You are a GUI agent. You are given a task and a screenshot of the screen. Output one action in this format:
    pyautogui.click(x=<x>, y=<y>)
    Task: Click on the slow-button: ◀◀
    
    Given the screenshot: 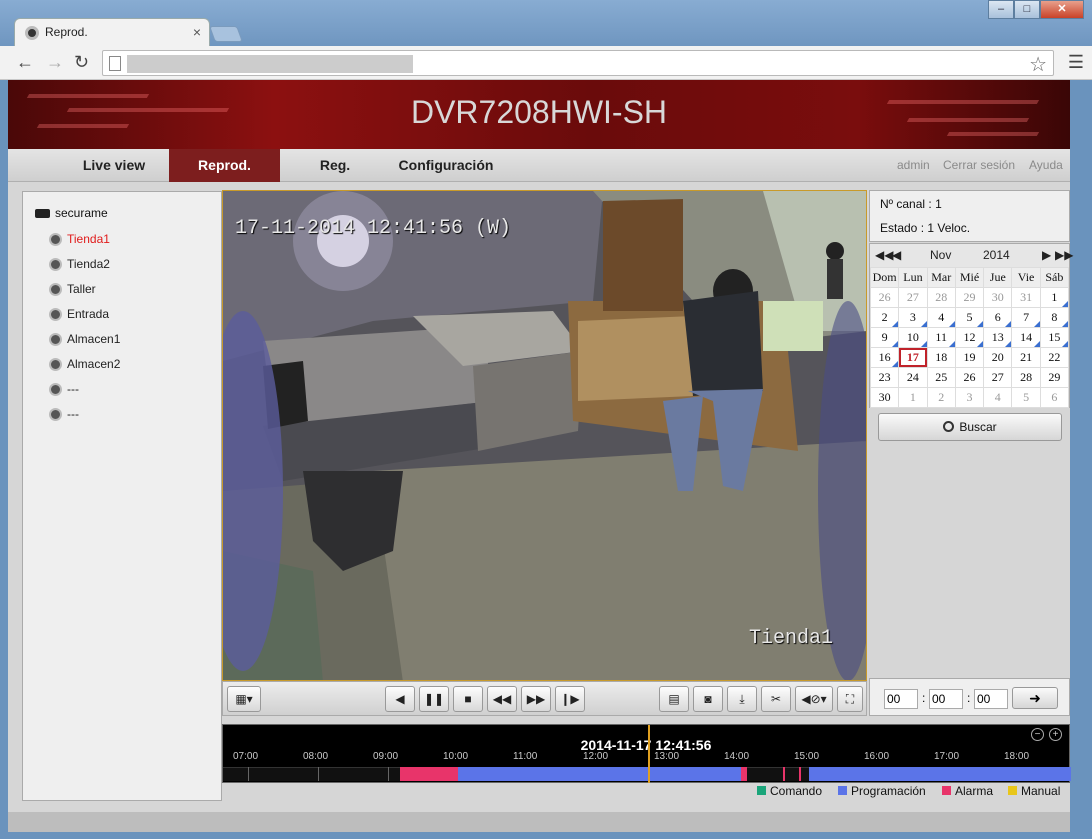 What is the action you would take?
    pyautogui.click(x=502, y=699)
    